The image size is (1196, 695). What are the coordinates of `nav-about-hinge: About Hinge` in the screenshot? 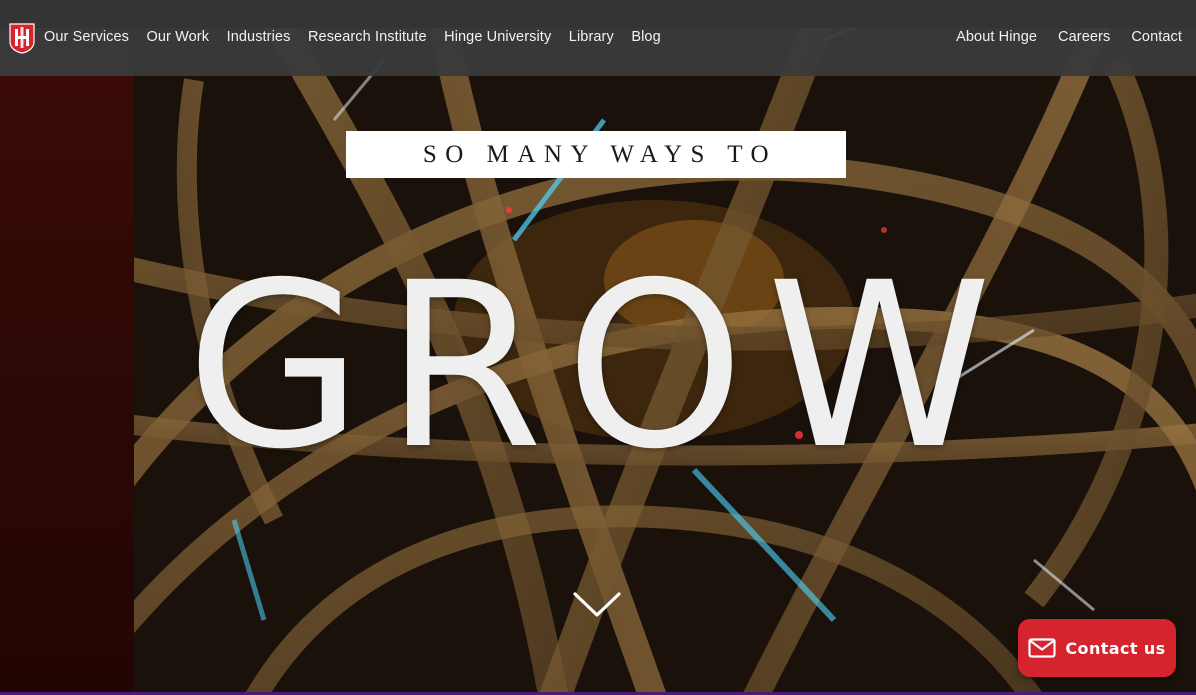 It's located at (996, 37).